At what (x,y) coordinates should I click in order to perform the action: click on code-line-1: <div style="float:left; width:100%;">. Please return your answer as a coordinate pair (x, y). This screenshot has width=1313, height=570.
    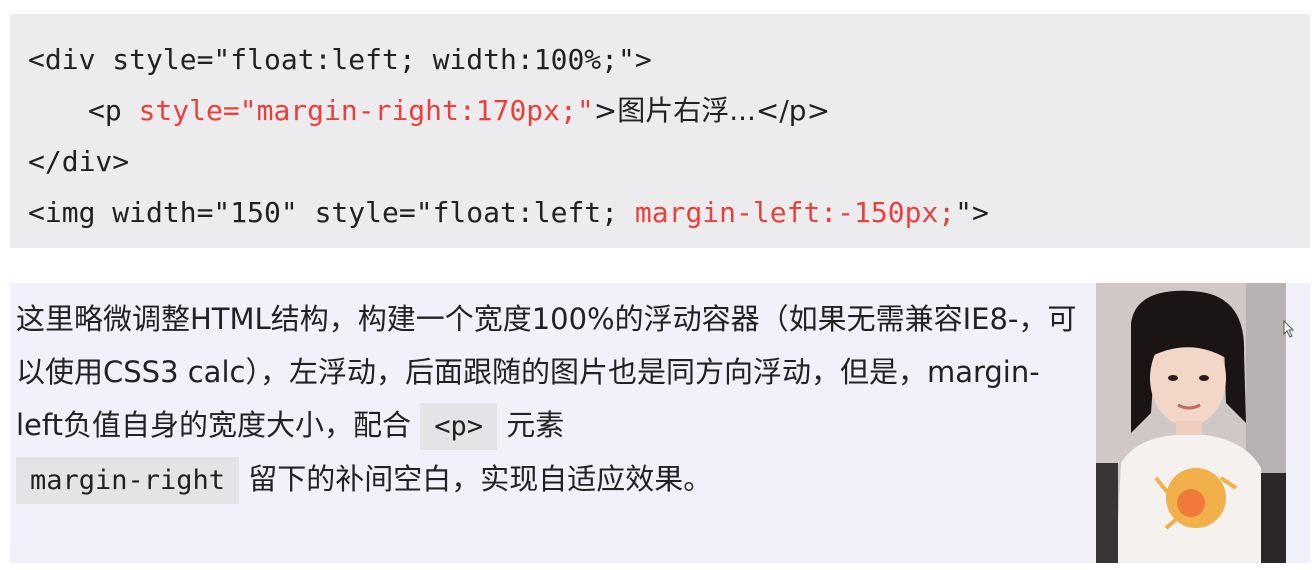
    Looking at the image, I should click on (669, 59).